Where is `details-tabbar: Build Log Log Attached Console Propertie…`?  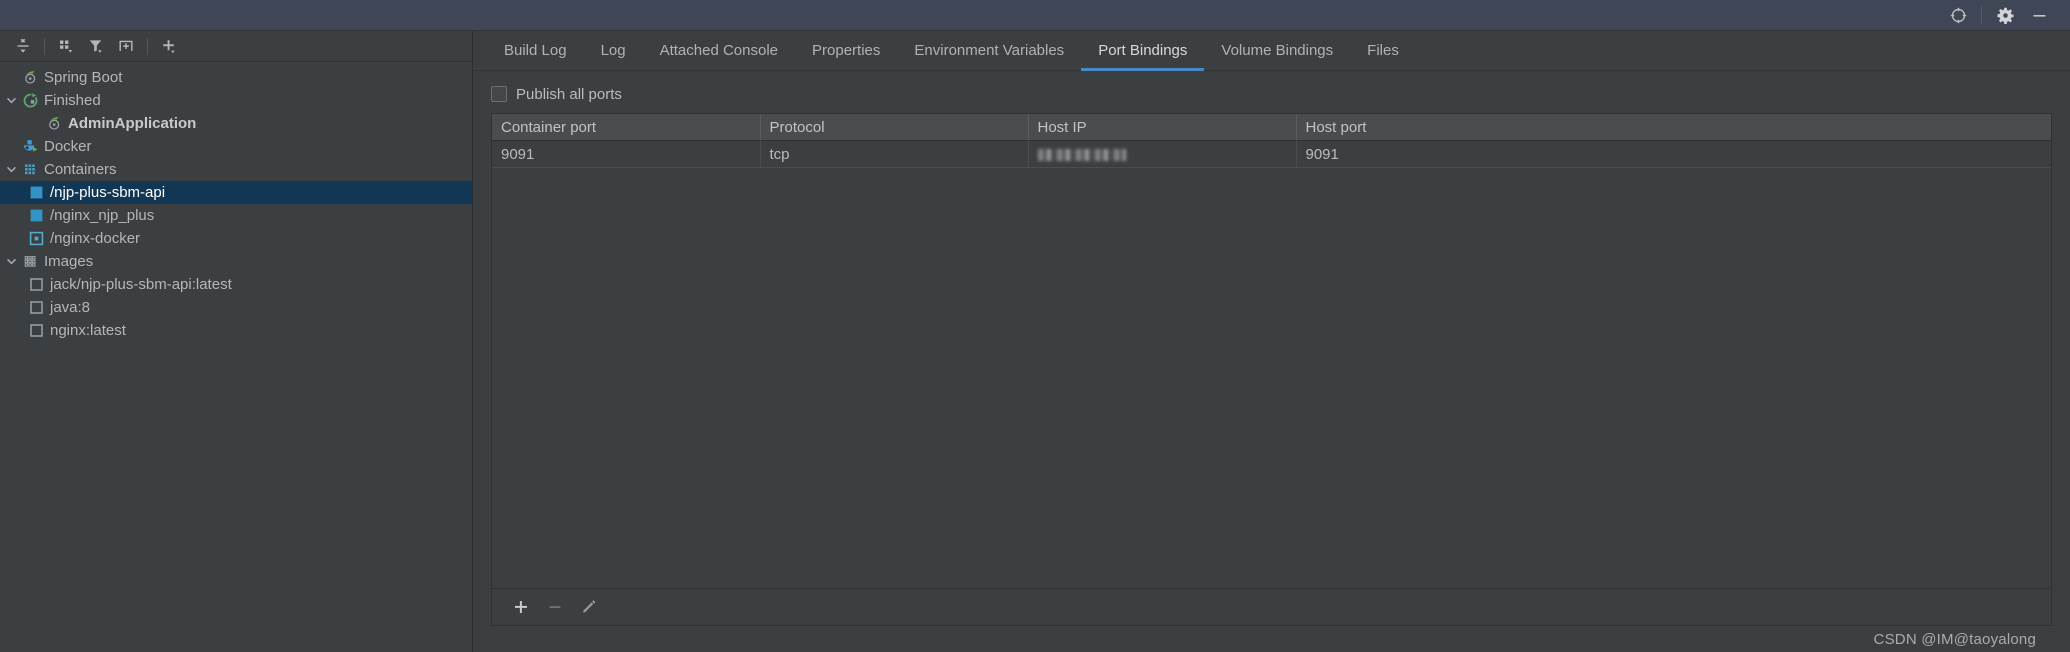
details-tabbar: Build Log Log Attached Console Propertie… is located at coordinates (1271, 51).